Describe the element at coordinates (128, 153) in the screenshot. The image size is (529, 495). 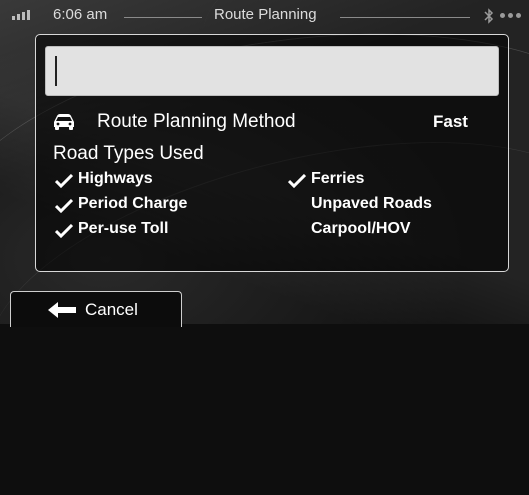
I see `road-types-heading: Road Types Used` at that location.